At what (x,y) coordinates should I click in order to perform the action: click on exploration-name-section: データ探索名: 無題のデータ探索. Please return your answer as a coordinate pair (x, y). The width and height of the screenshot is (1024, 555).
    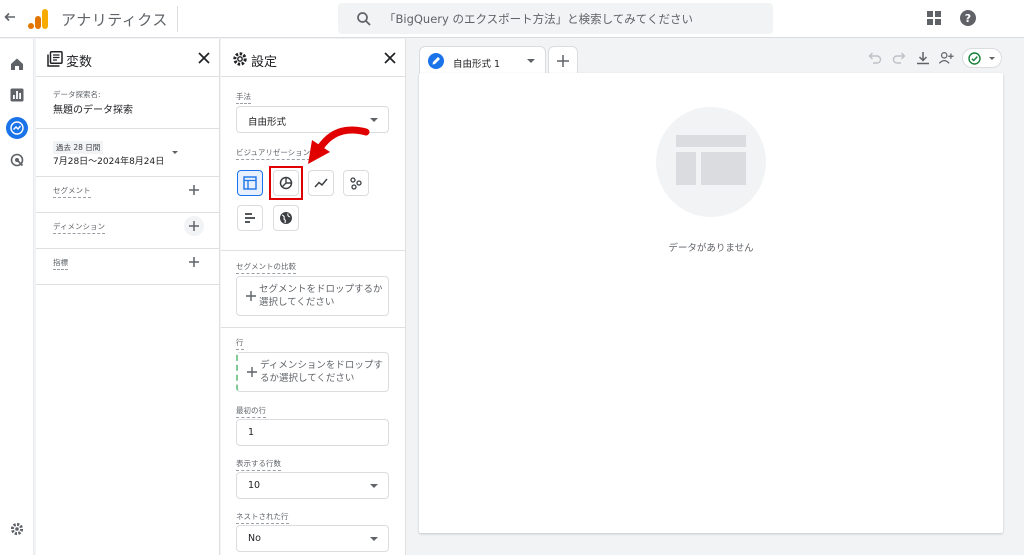
    Looking at the image, I should click on (127, 103).